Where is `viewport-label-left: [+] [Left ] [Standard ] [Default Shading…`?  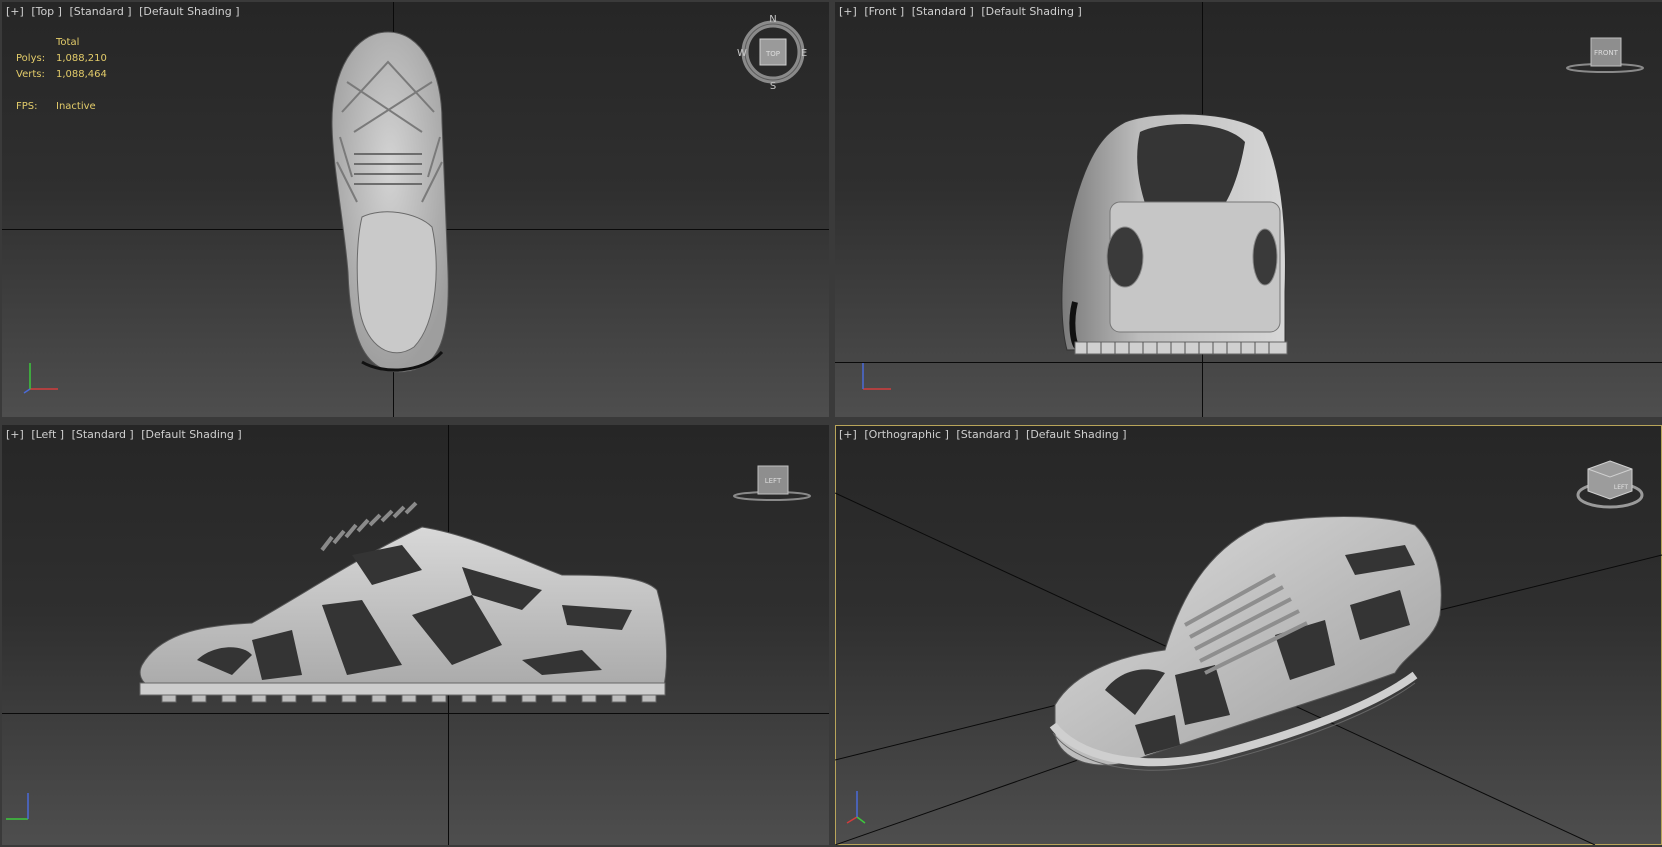
viewport-label-left: [+] [Left ] [Standard ] [Default Shading… is located at coordinates (126, 434).